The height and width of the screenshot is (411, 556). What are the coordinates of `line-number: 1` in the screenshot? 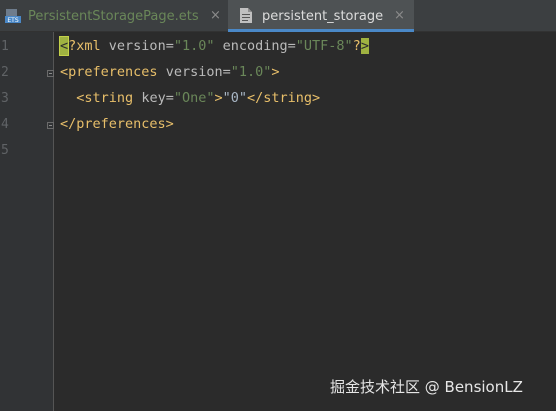 It's located at (5, 46).